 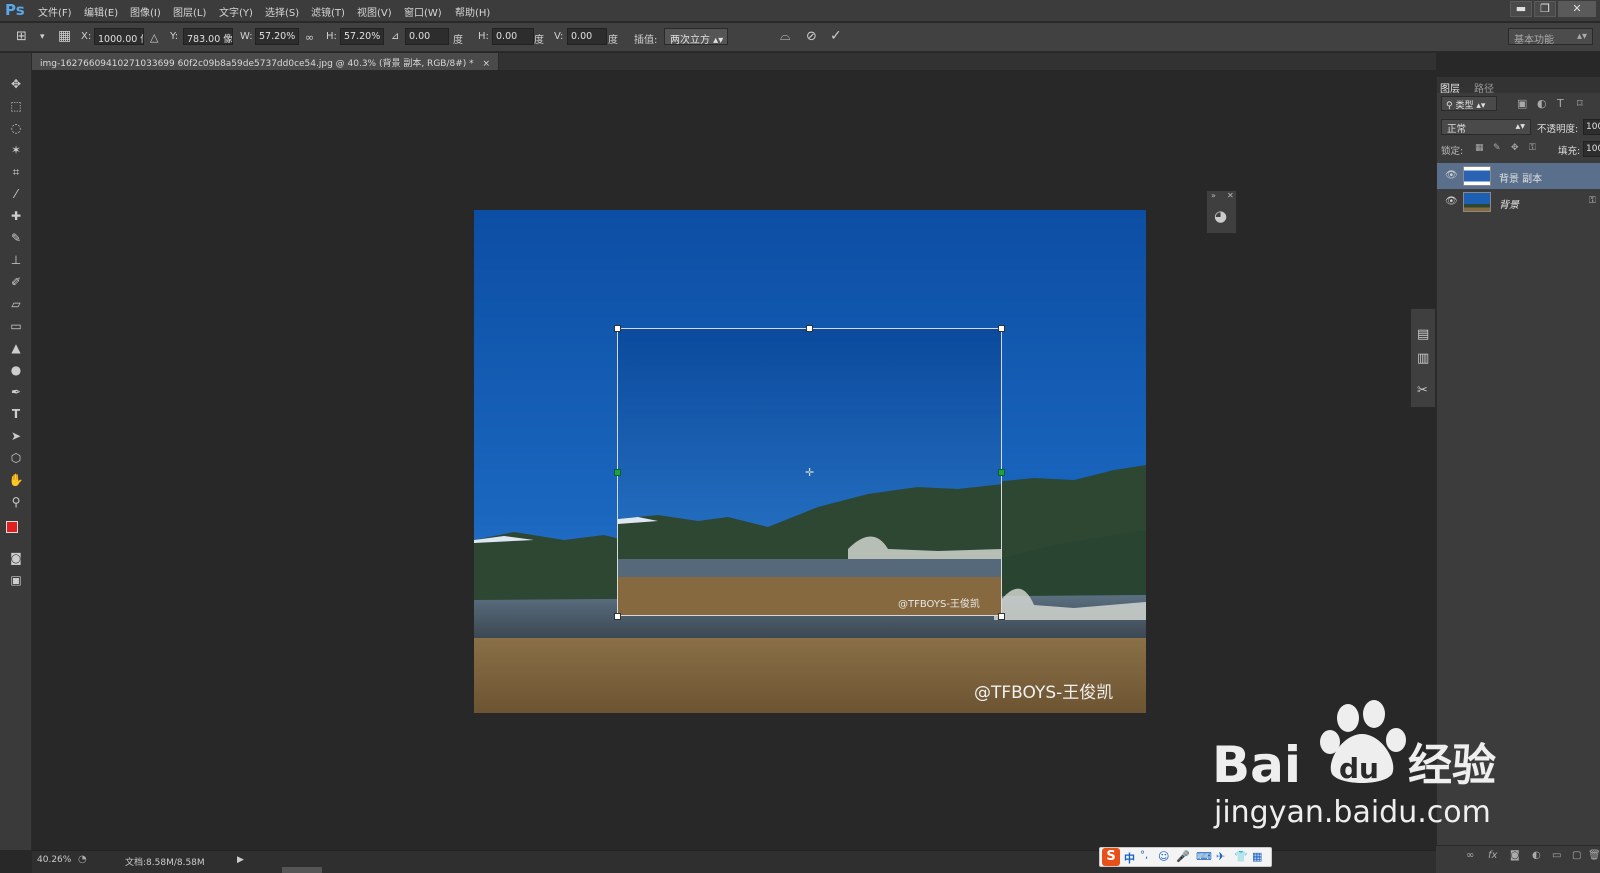 I want to click on dodge-tool-icon: ●, so click(x=16, y=370).